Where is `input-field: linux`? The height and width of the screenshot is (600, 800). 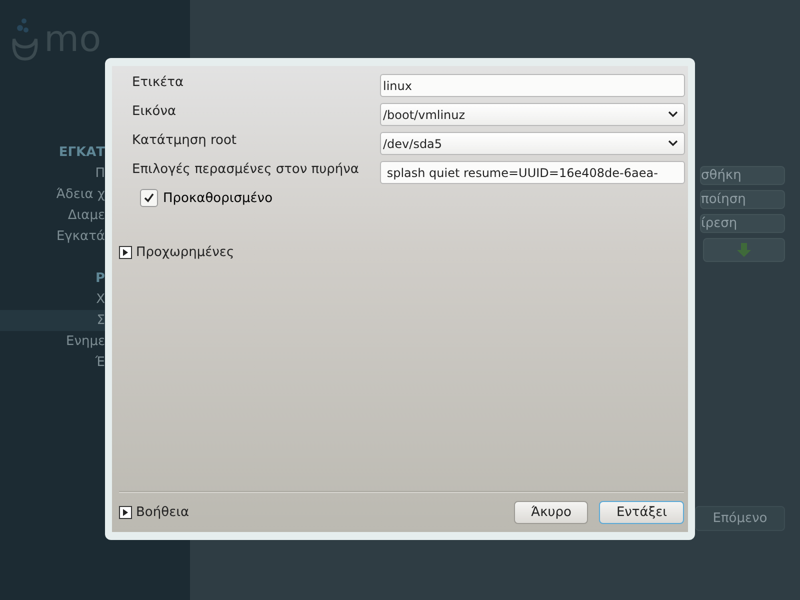 input-field: linux is located at coordinates (532, 85).